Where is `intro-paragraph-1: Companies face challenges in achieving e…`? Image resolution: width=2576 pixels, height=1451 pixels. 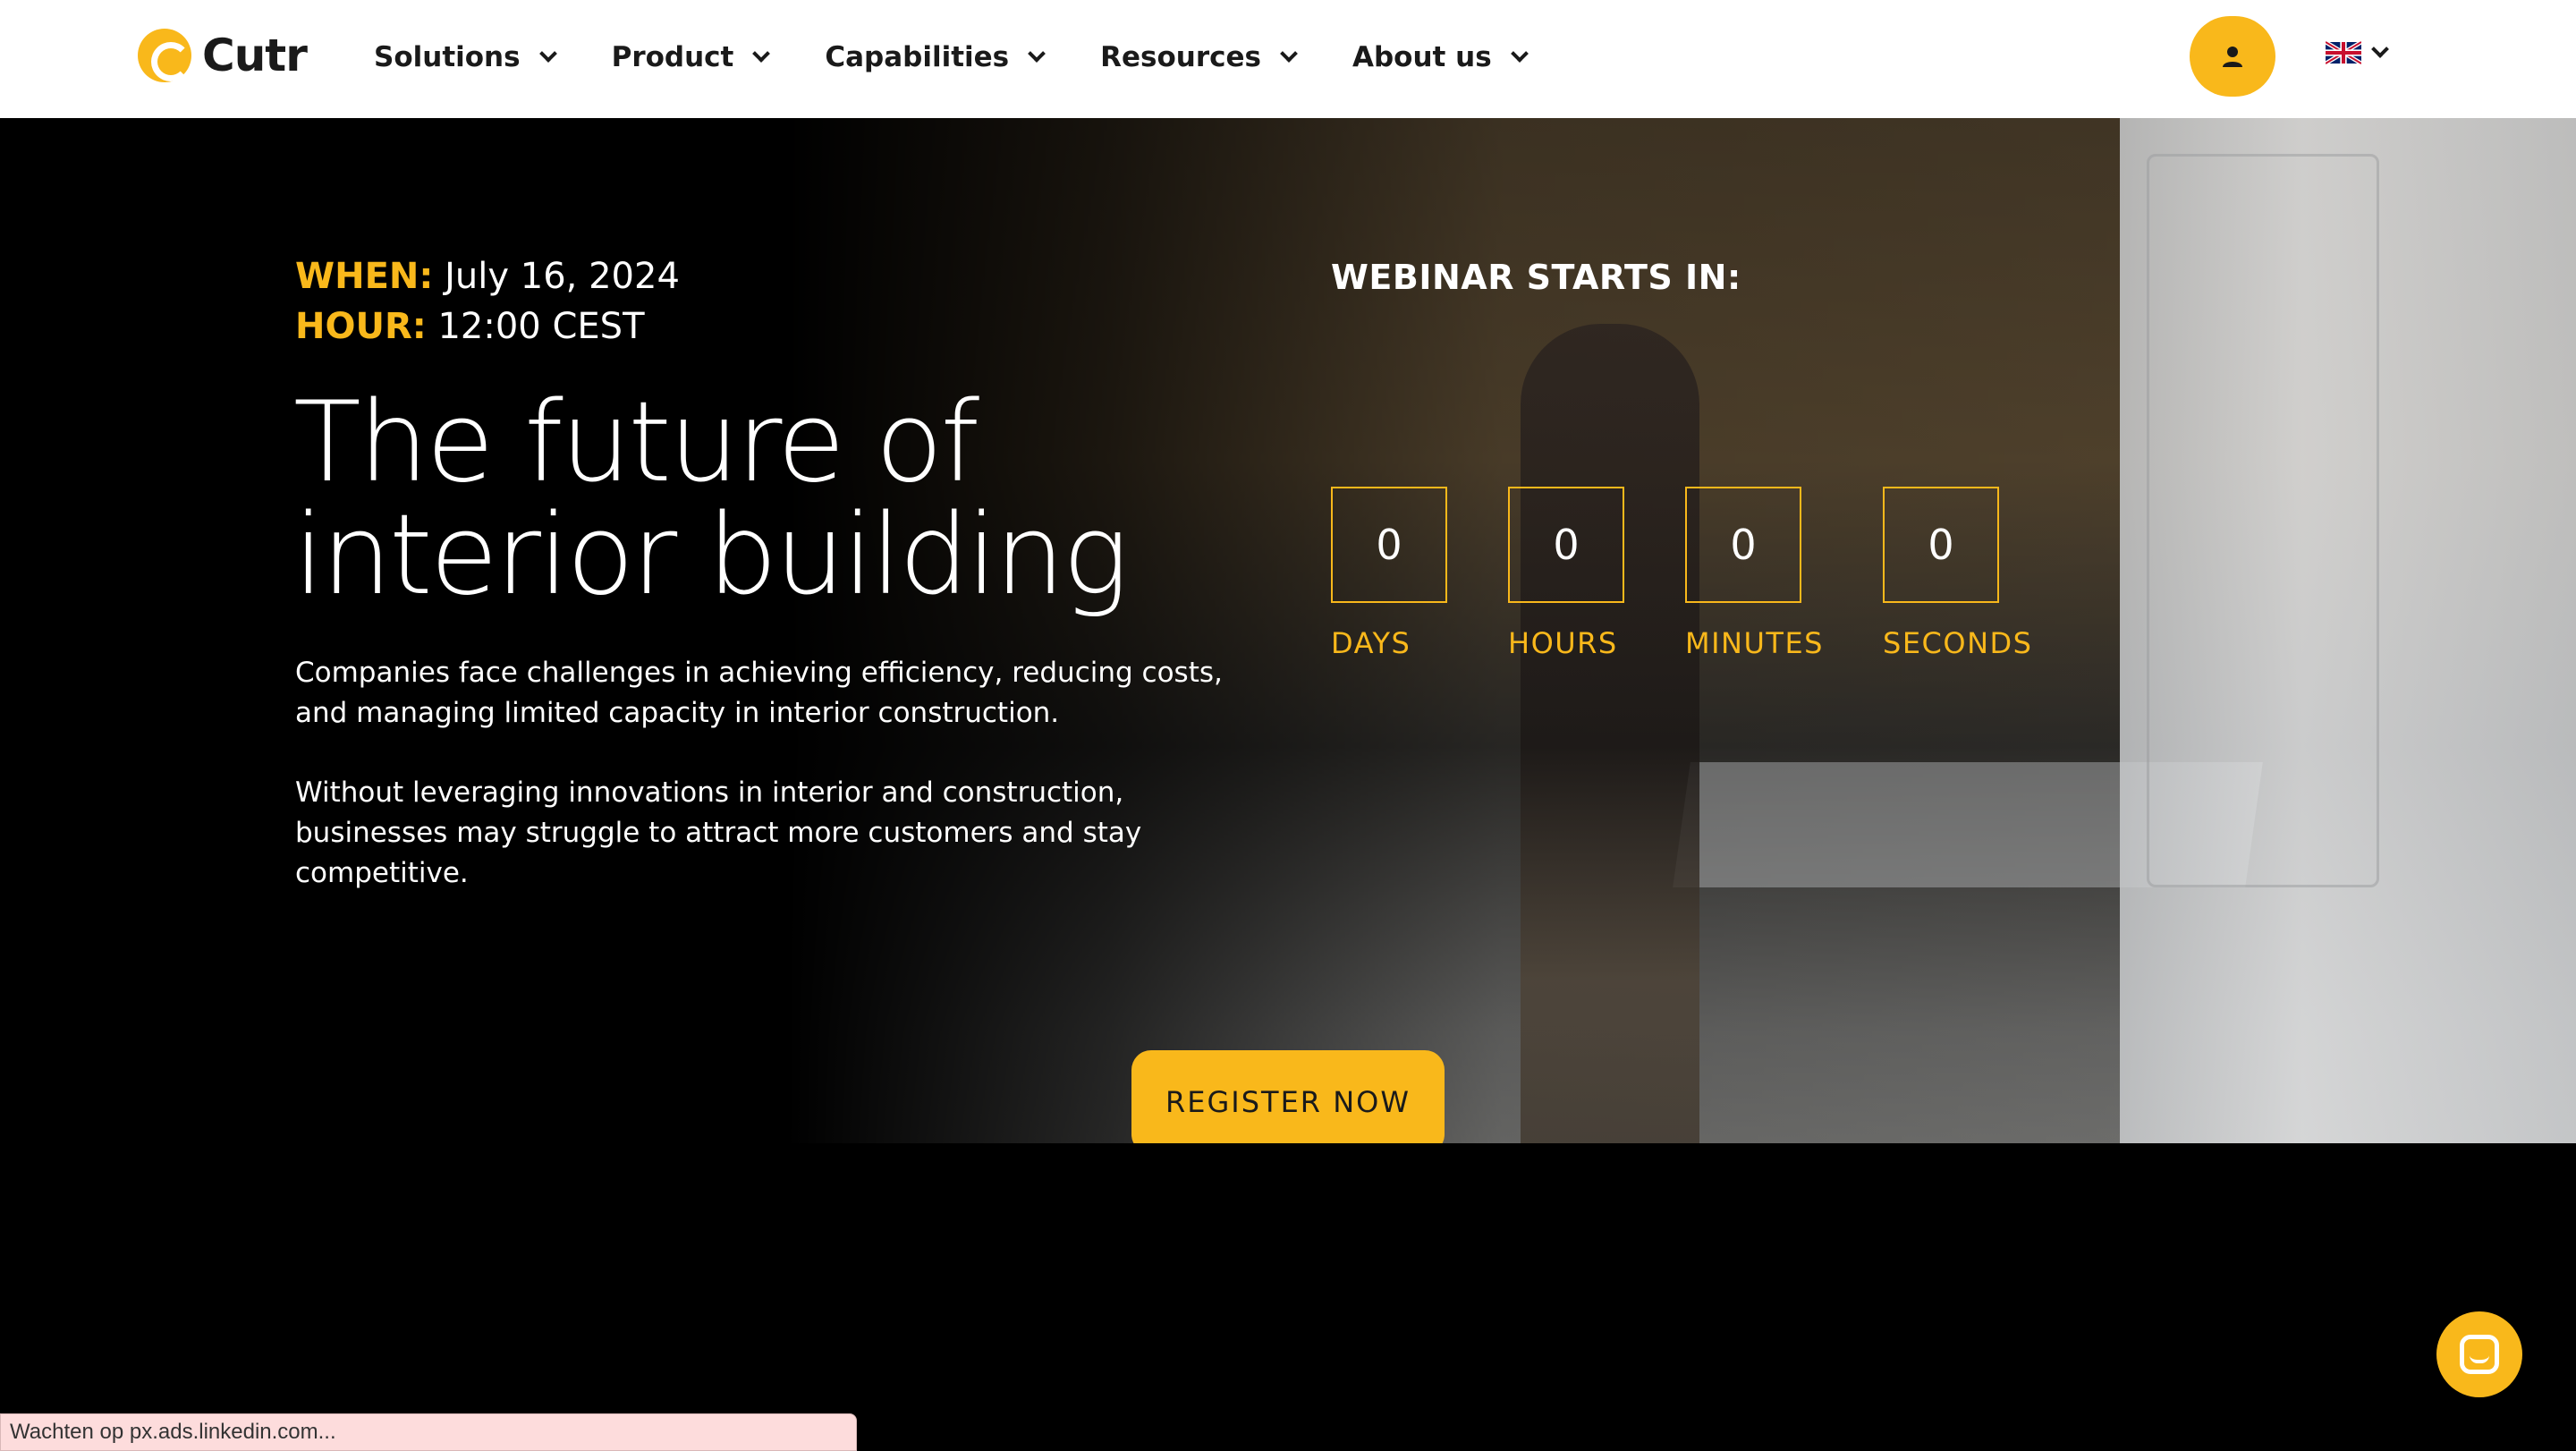
intro-paragraph-1: Companies face challenges in achieving e… is located at coordinates (759, 693).